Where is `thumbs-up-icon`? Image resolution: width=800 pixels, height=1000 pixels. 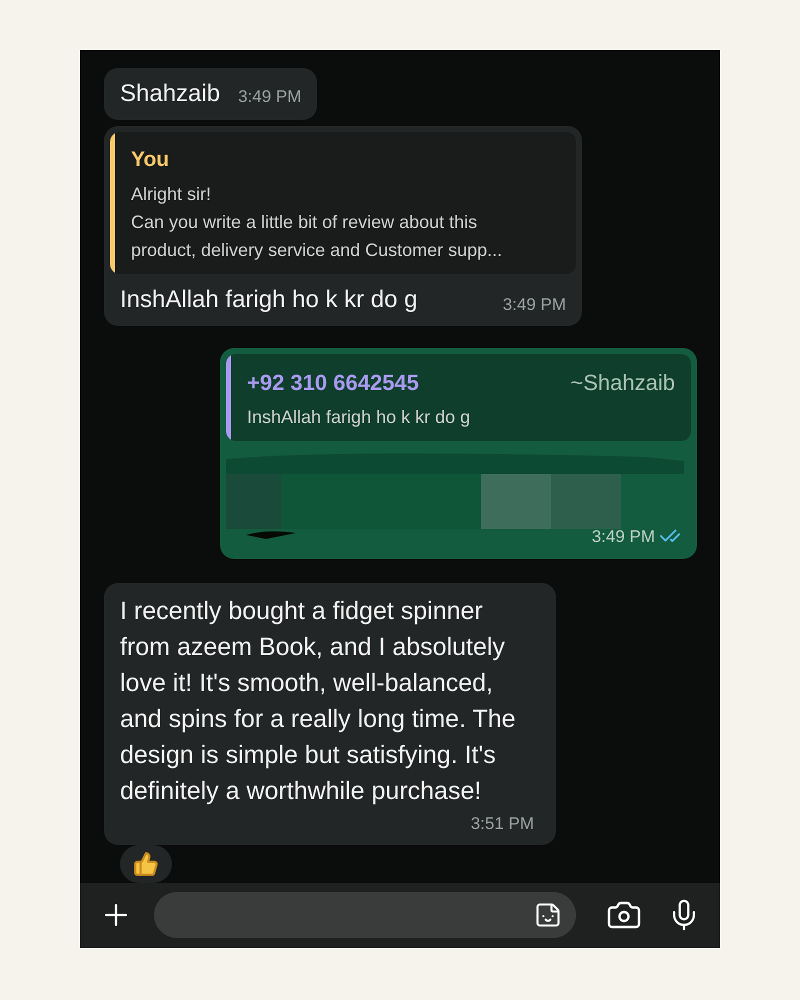 thumbs-up-icon is located at coordinates (146, 863).